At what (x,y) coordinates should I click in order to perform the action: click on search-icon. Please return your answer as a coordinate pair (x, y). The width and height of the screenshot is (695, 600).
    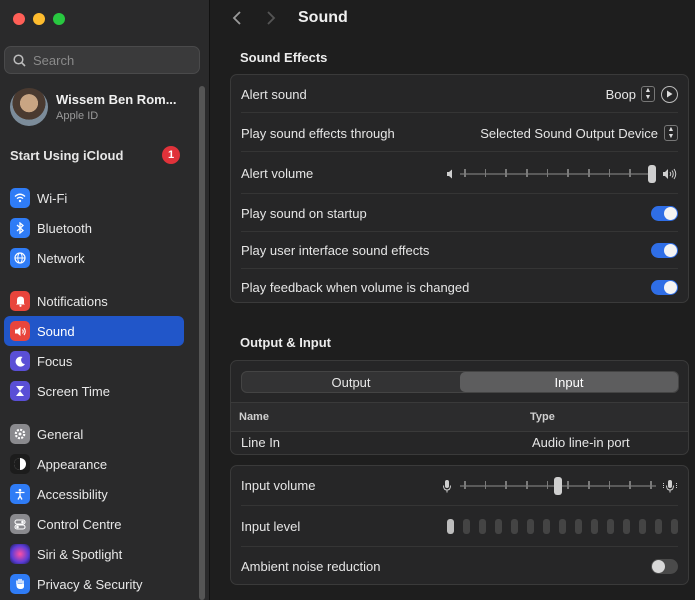
    Looking at the image, I should click on (19, 60).